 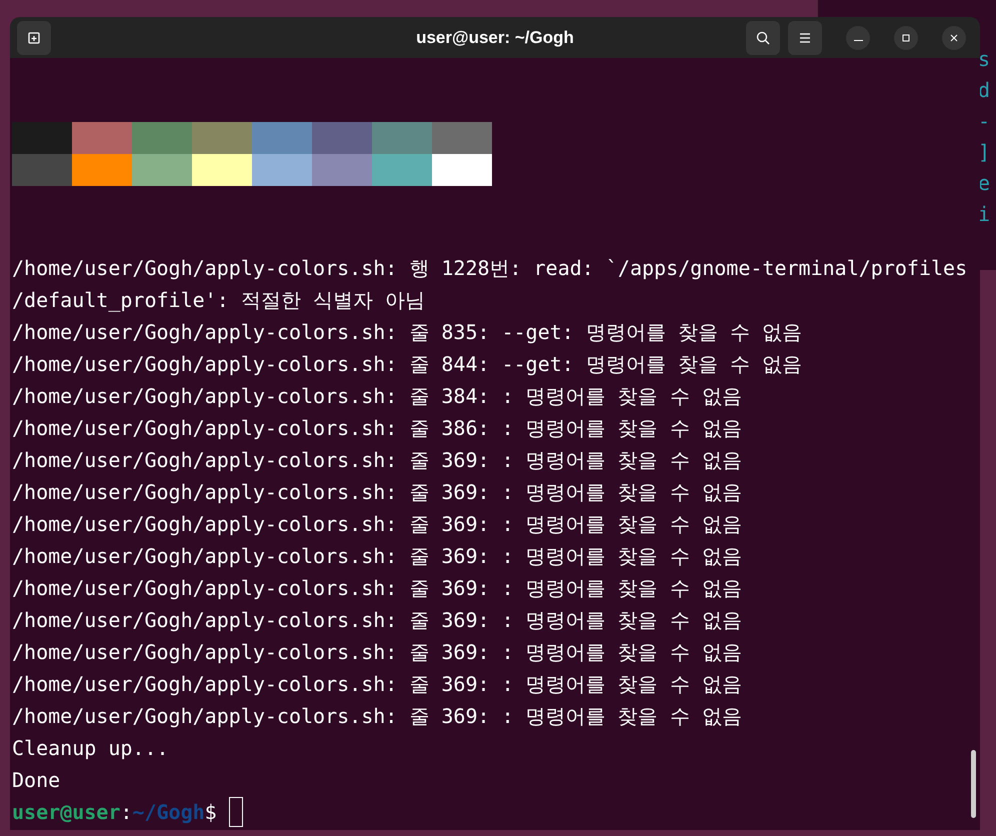 I want to click on output-line: /home/user/Gogh/apply-colors.sh: 줄 386: : 명령어를 찾을 수 없음, so click(x=377, y=428).